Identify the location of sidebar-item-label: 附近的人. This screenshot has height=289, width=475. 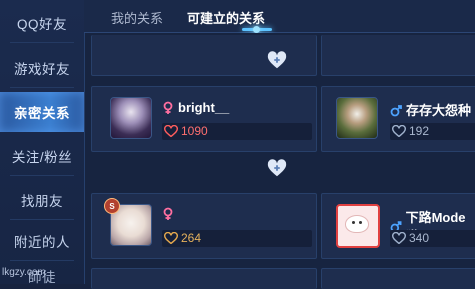
(42, 242).